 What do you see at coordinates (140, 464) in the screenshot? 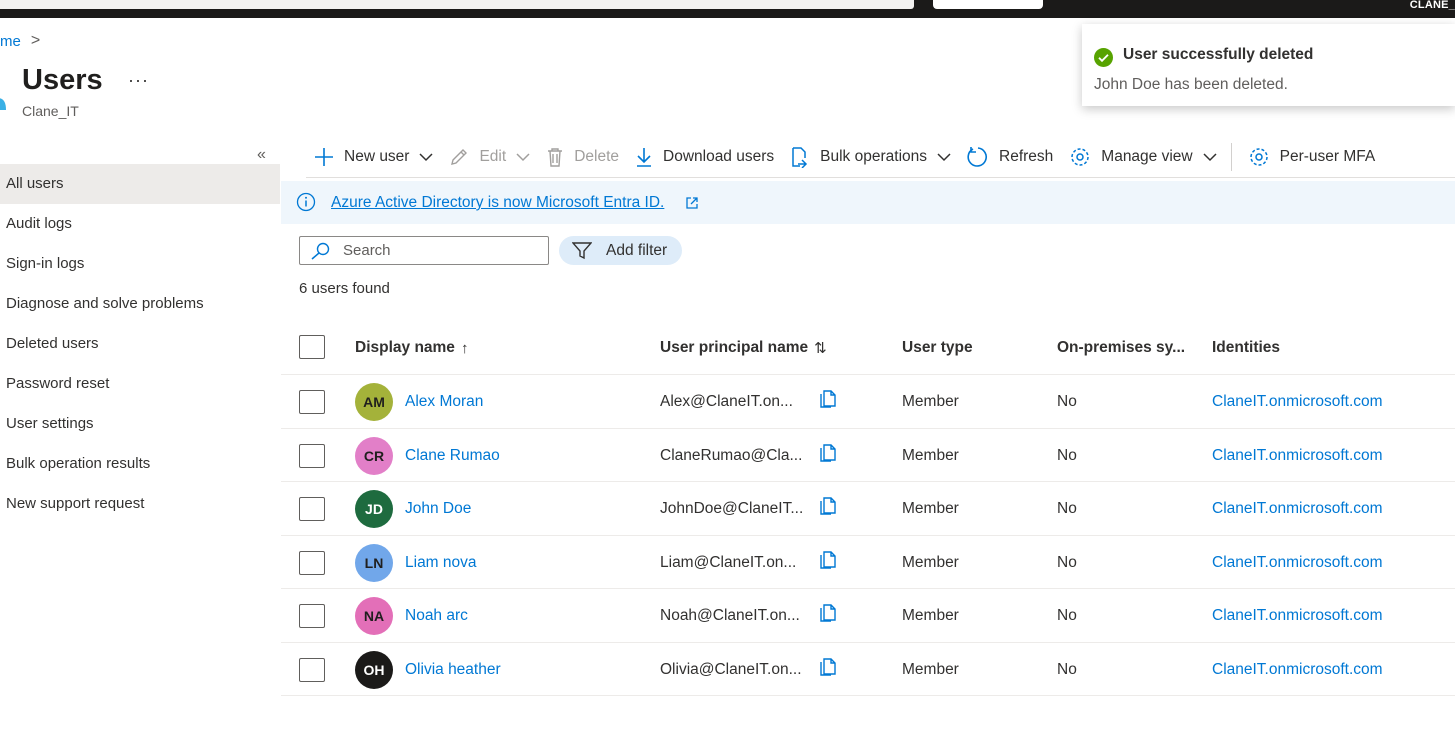
I see `sidebar-item-bulk-results: Bulk operation results` at bounding box center [140, 464].